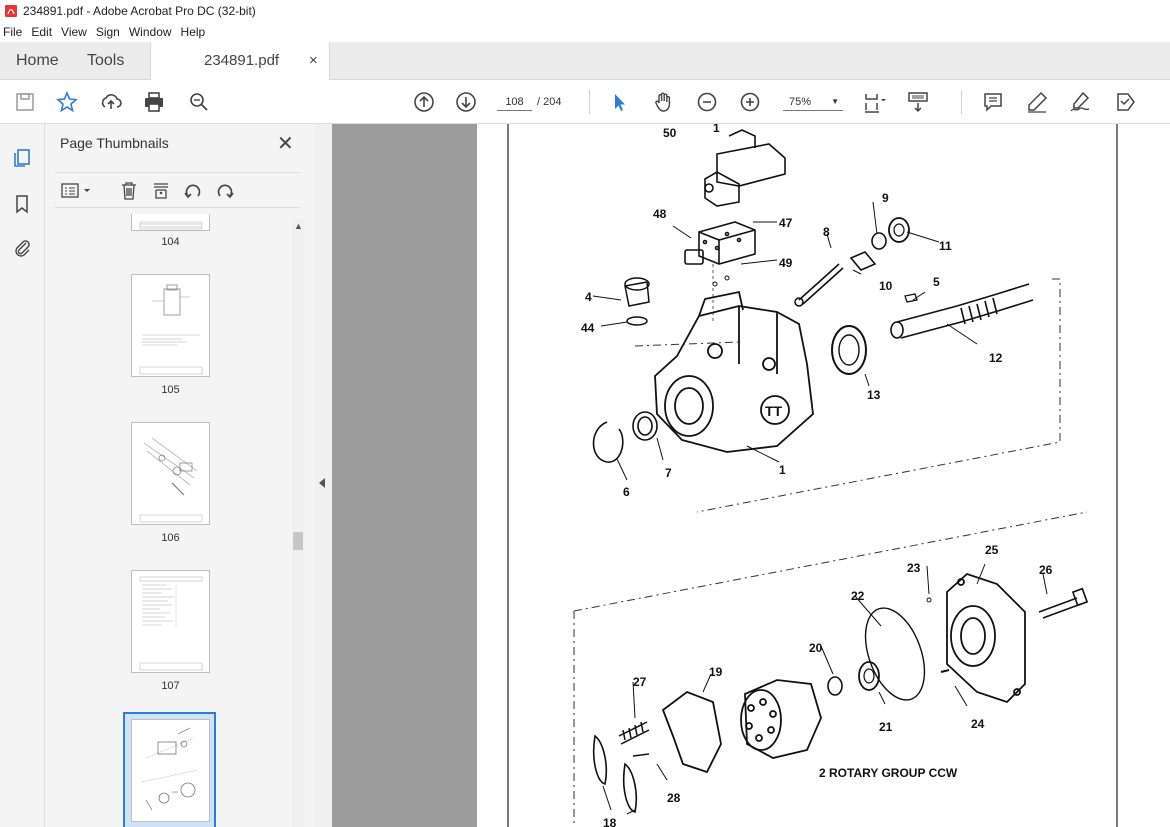 This screenshot has width=1170, height=827. What do you see at coordinates (161, 191) in the screenshot?
I see `extract-page-icon` at bounding box center [161, 191].